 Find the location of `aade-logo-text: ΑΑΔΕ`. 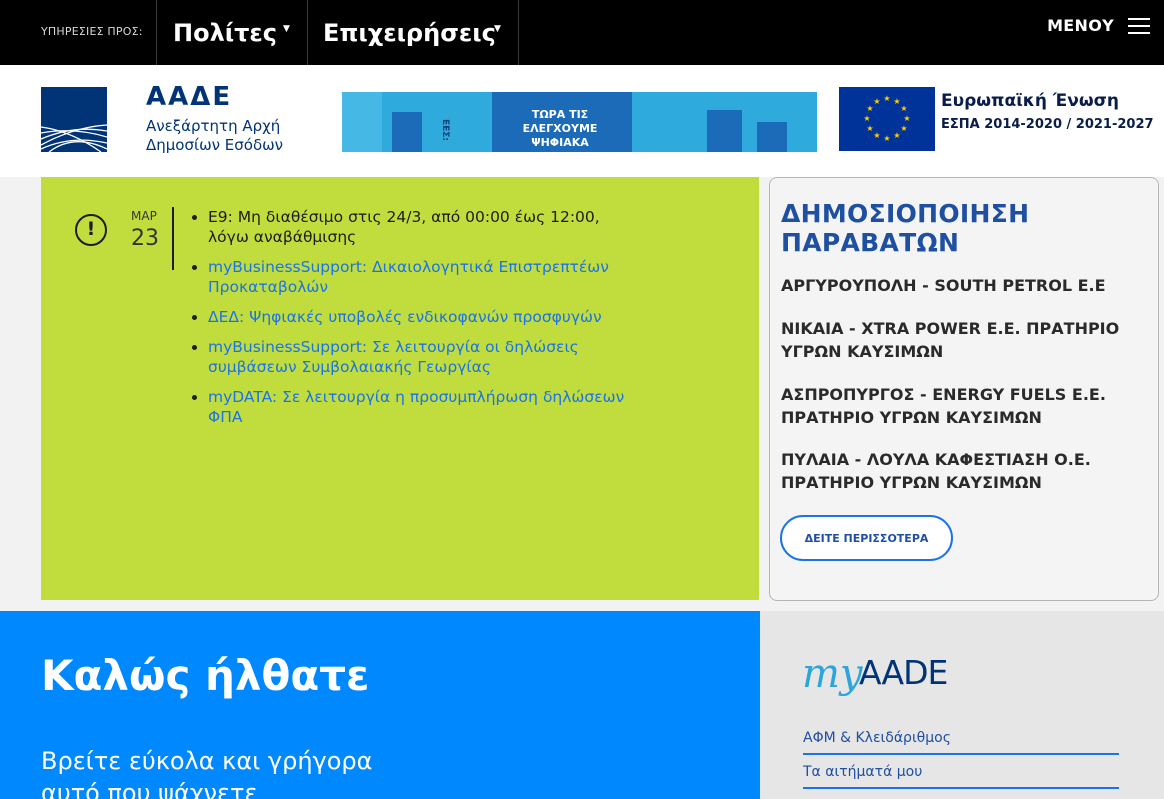

aade-logo-text: ΑΑΔΕ is located at coordinates (189, 97).